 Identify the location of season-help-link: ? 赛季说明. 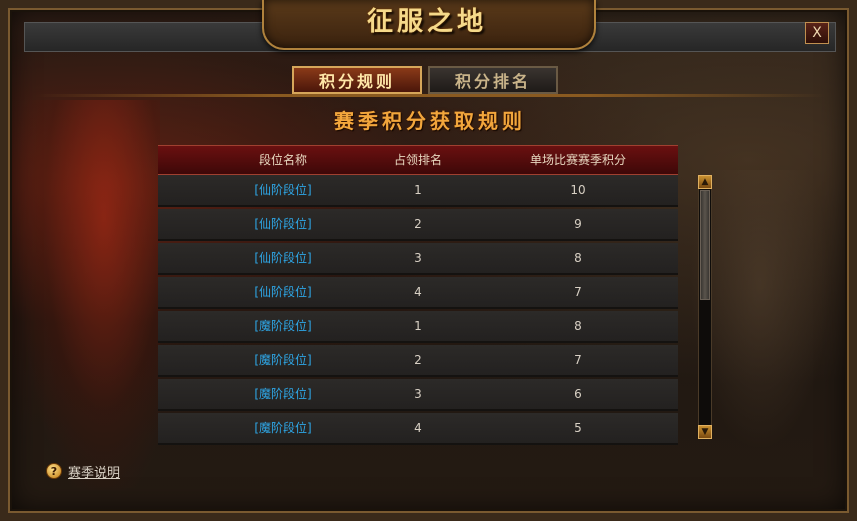
(83, 471).